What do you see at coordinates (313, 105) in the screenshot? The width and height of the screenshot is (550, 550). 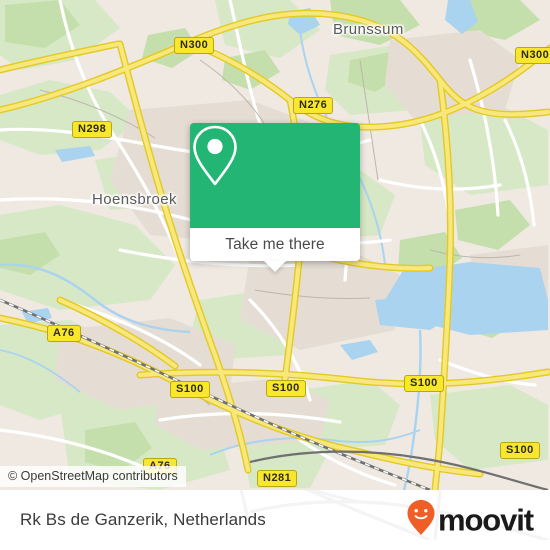 I see `road-shield-n276: N276` at bounding box center [313, 105].